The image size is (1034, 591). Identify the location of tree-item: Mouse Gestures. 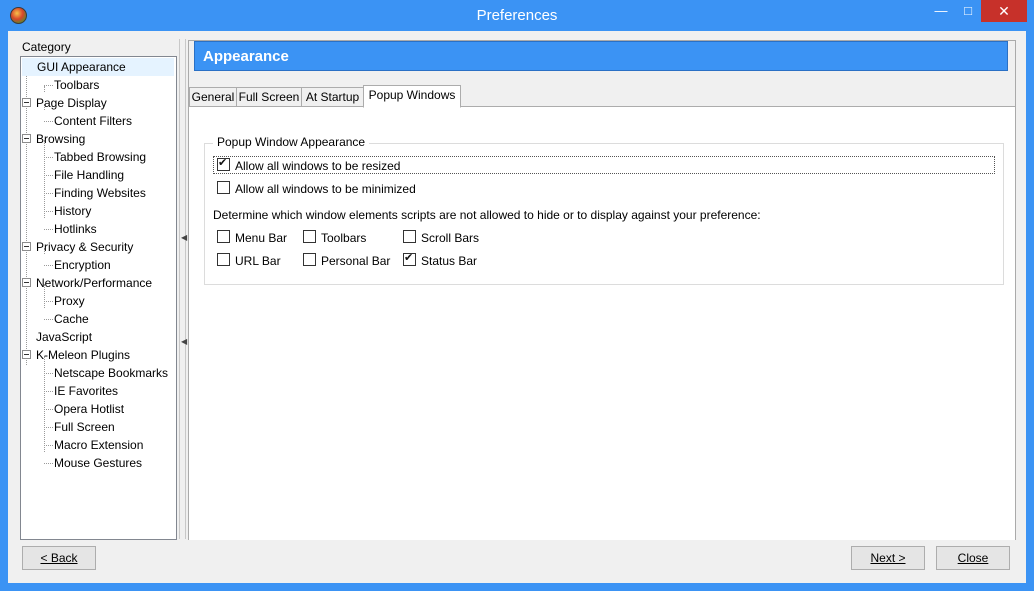
(98, 463).